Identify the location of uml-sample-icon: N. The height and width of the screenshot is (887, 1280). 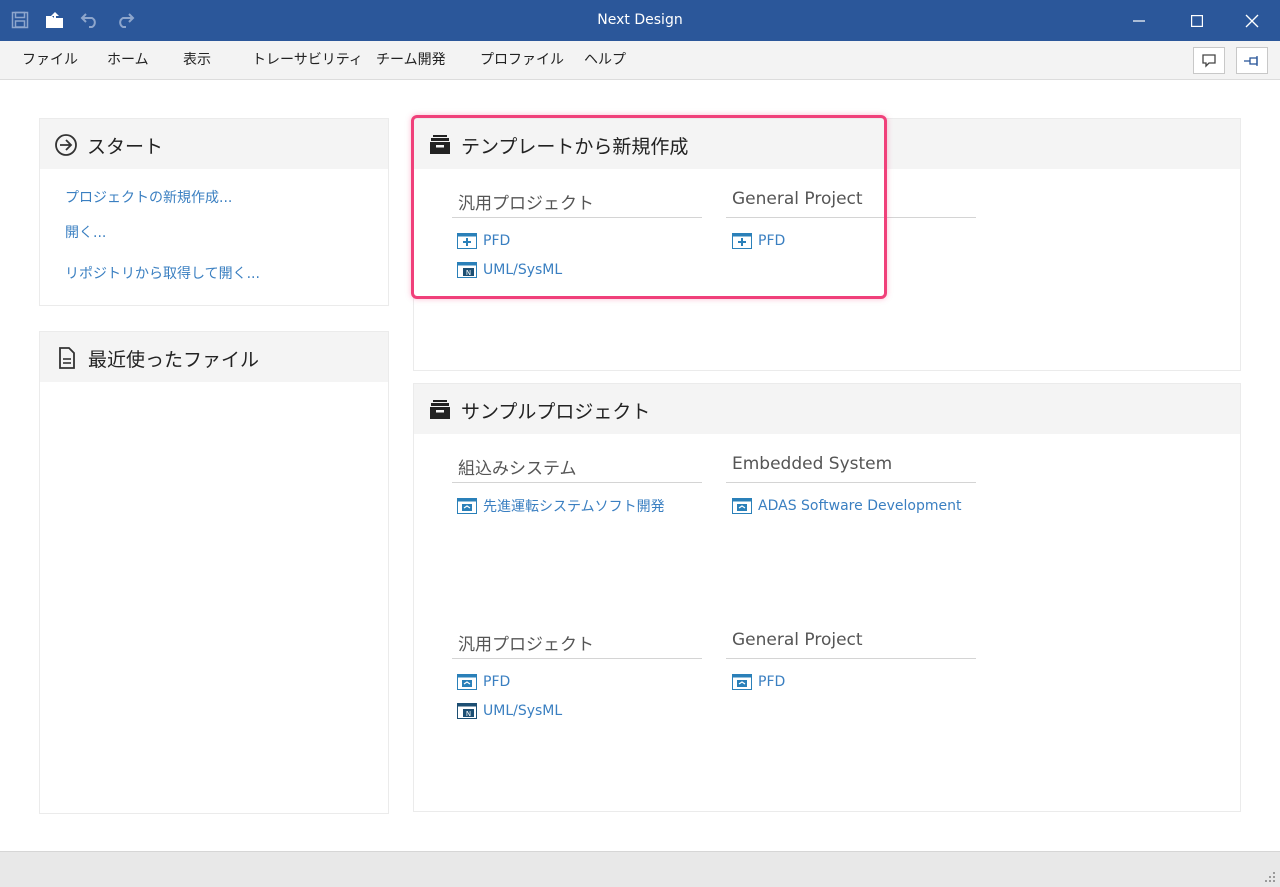
(467, 711).